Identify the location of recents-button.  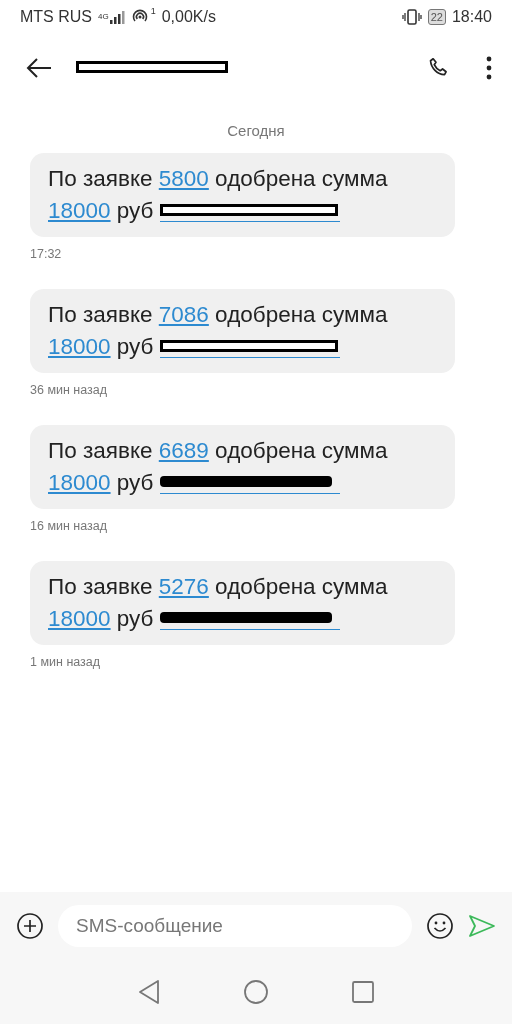
(363, 992).